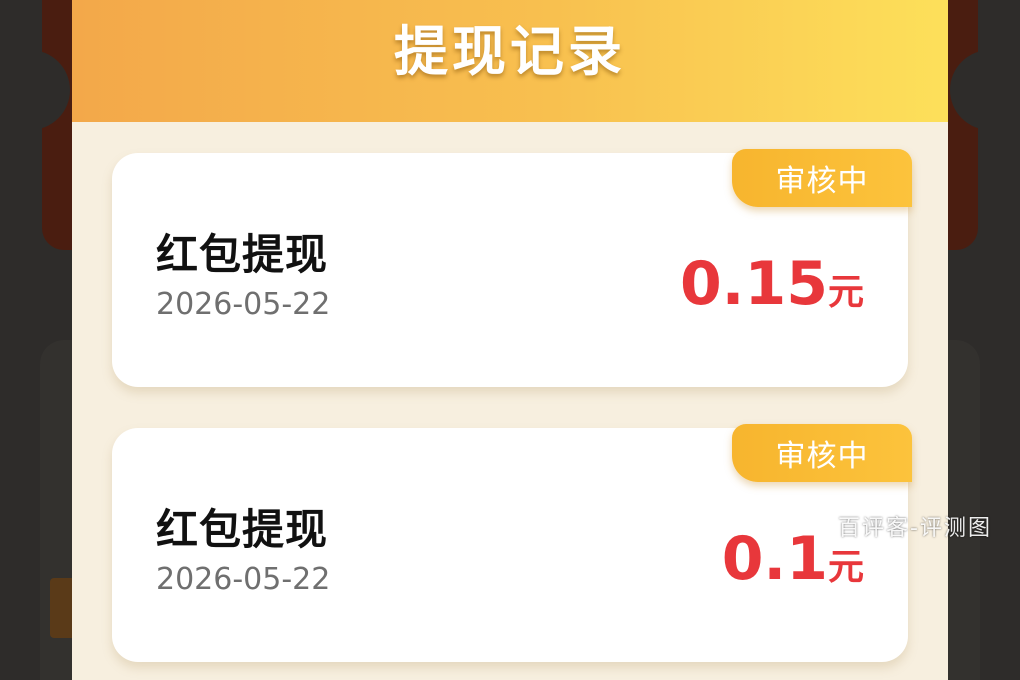  I want to click on modal-title: 提现记录, so click(510, 51).